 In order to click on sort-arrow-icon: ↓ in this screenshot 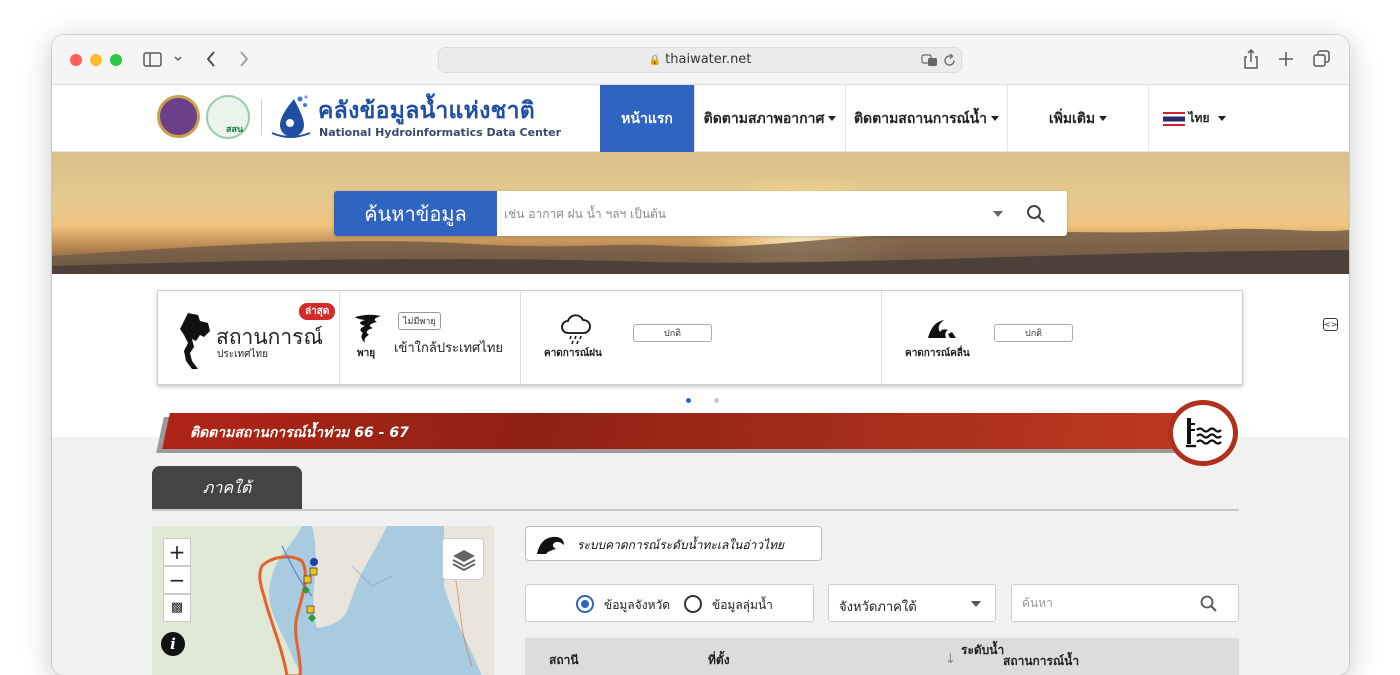, I will do `click(950, 659)`.